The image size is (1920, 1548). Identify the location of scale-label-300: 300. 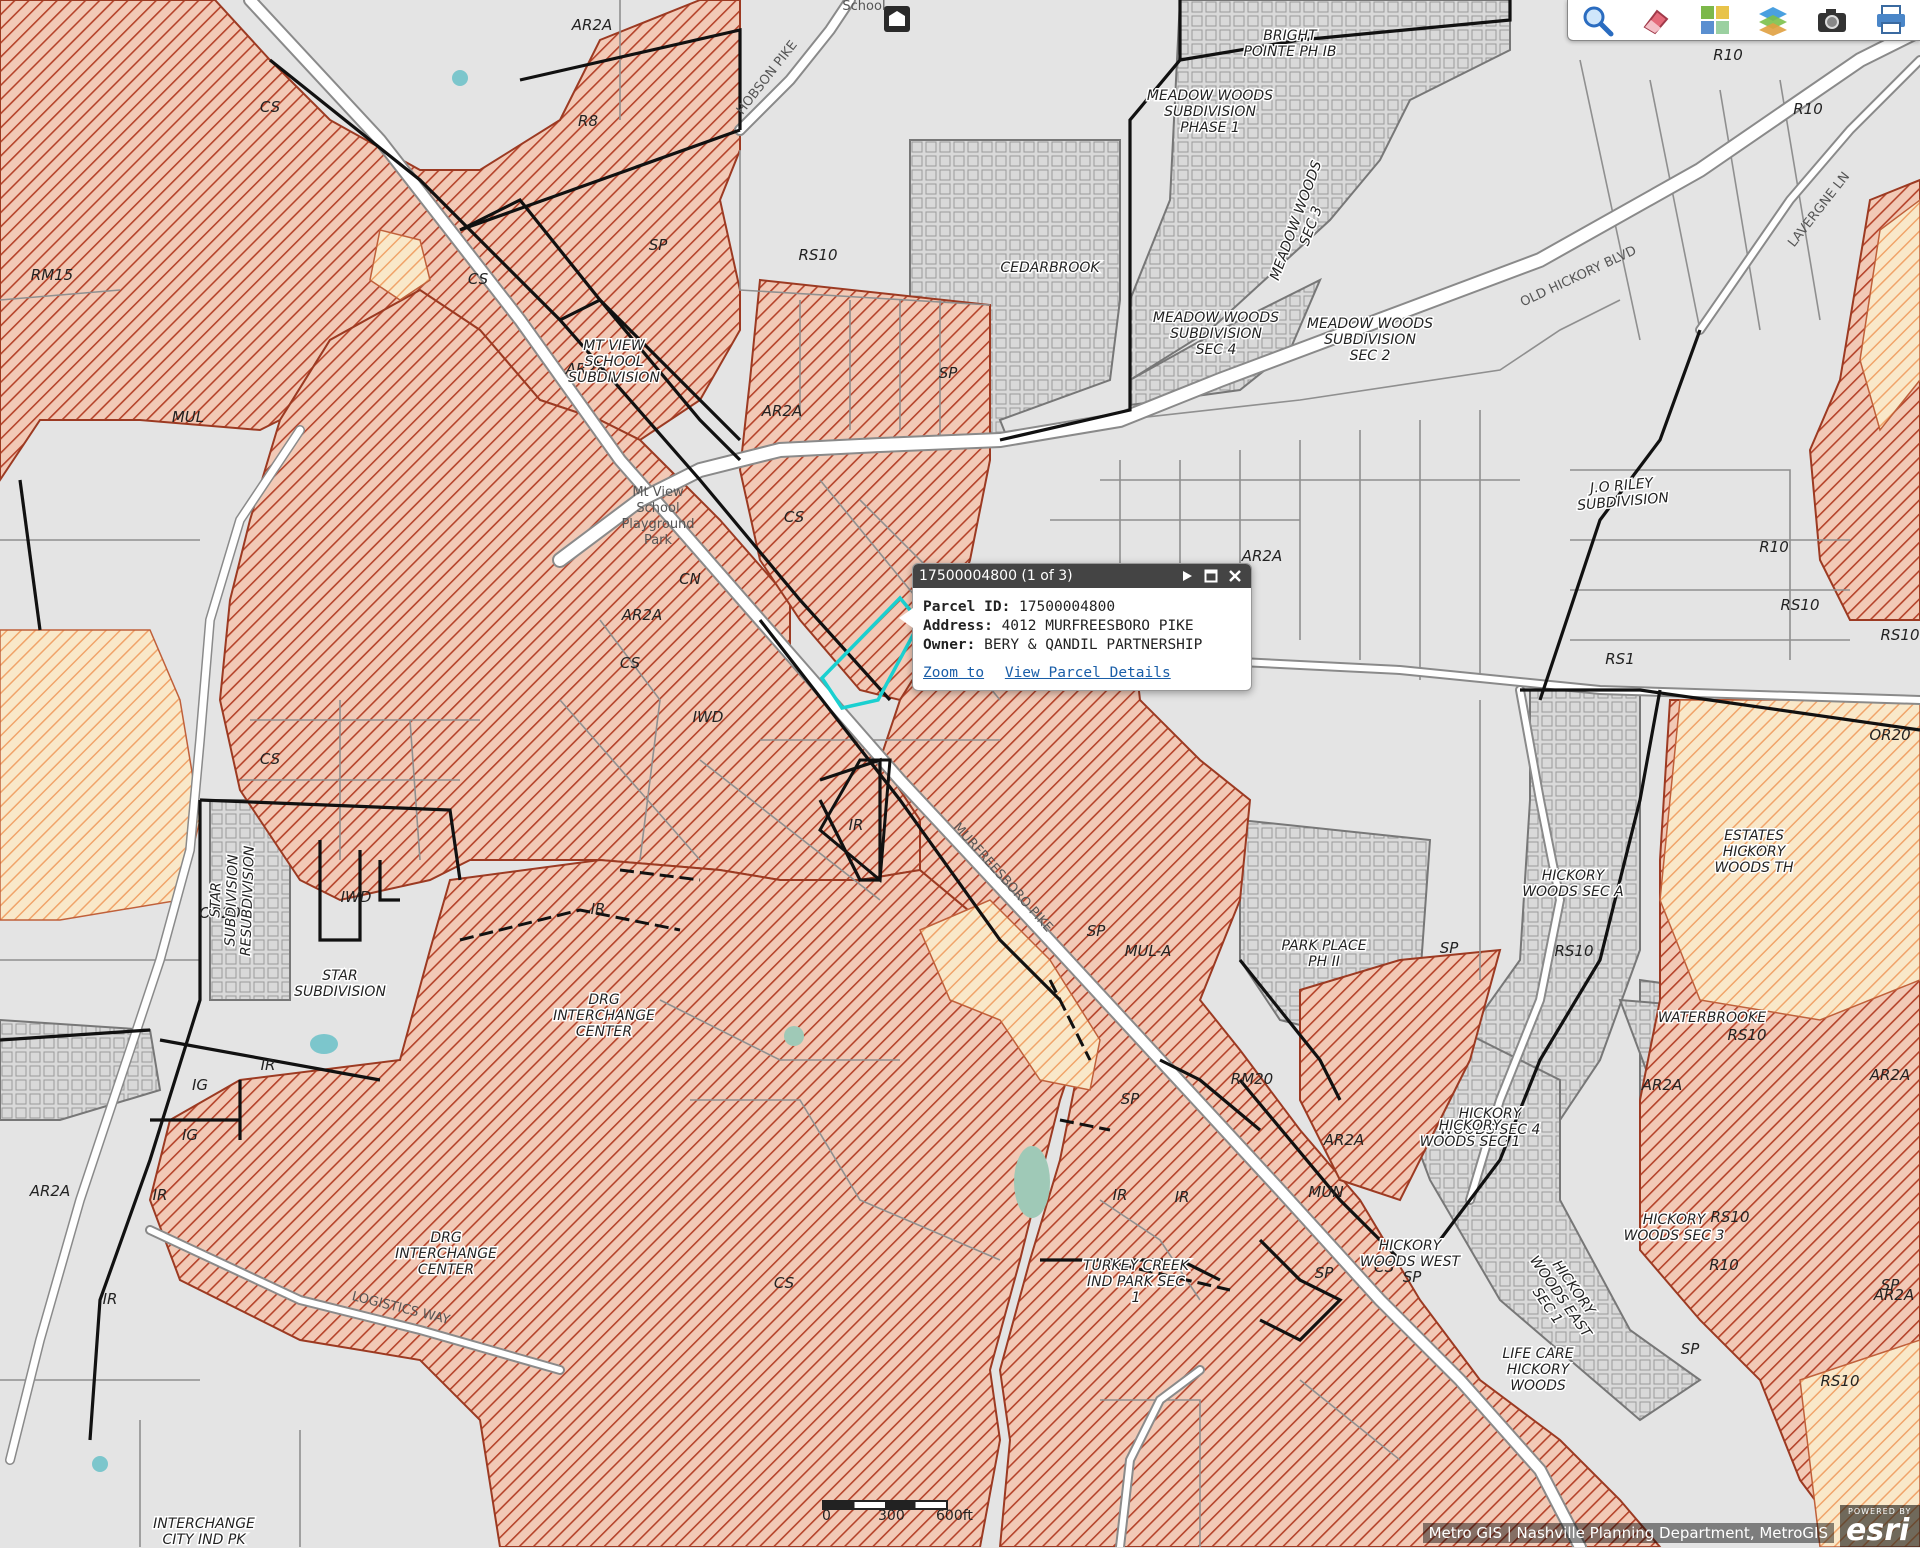
(891, 1516).